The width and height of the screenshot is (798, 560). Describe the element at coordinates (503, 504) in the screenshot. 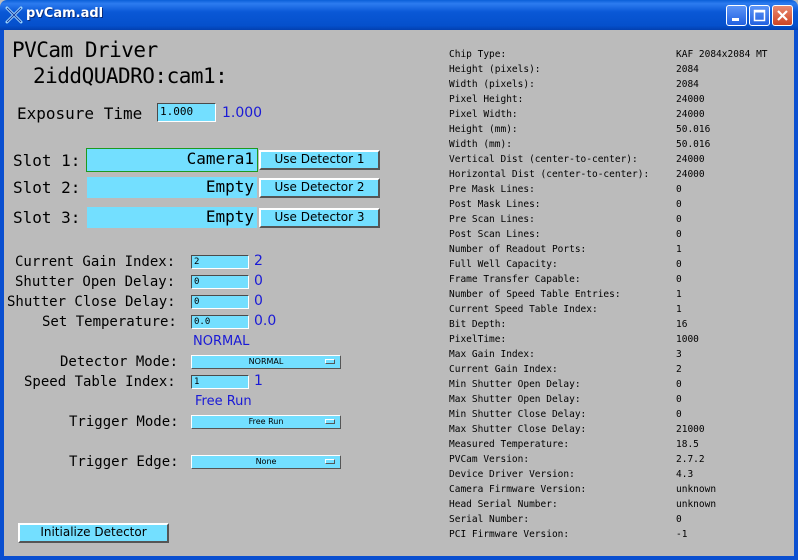

I see `info-row-label: Head Serial Number:` at that location.